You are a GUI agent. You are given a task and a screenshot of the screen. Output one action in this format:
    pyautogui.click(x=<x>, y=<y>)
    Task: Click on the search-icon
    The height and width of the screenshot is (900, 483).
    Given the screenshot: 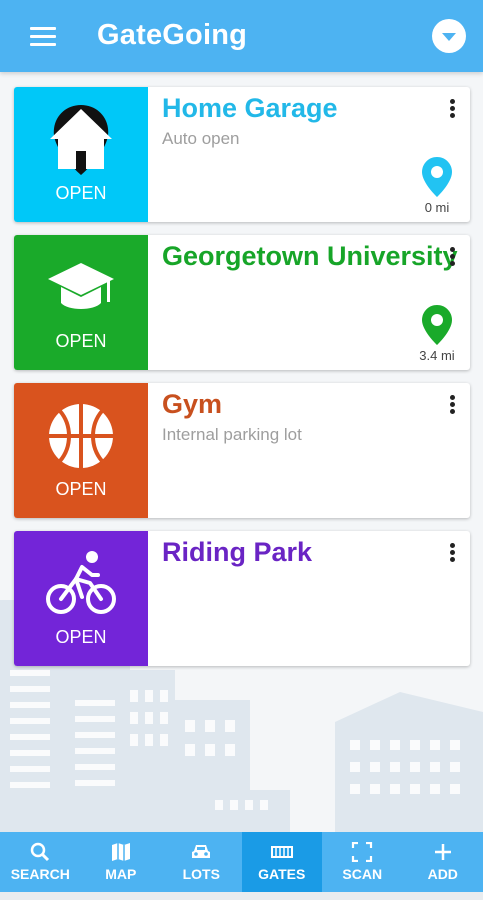 What is the action you would take?
    pyautogui.click(x=40, y=852)
    